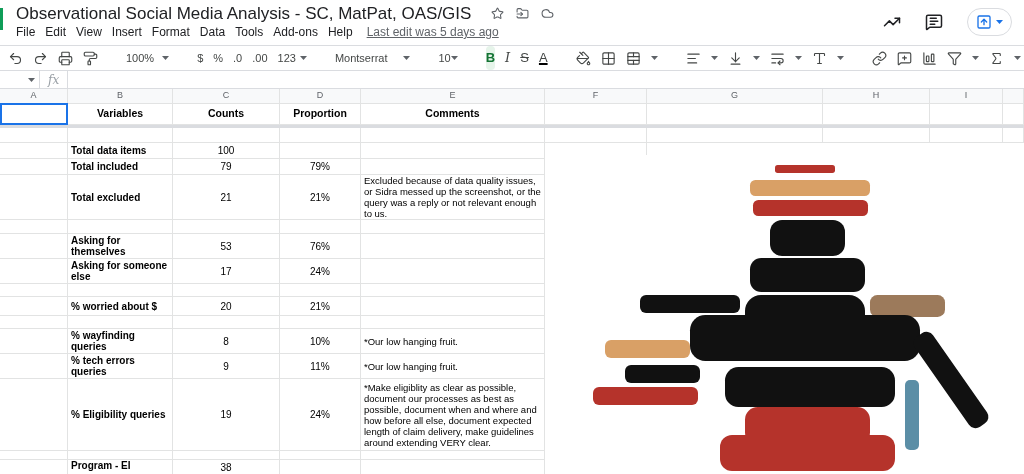 The height and width of the screenshot is (474, 1024). Describe the element at coordinates (226, 467) in the screenshot. I see `table-cell: 38` at that location.